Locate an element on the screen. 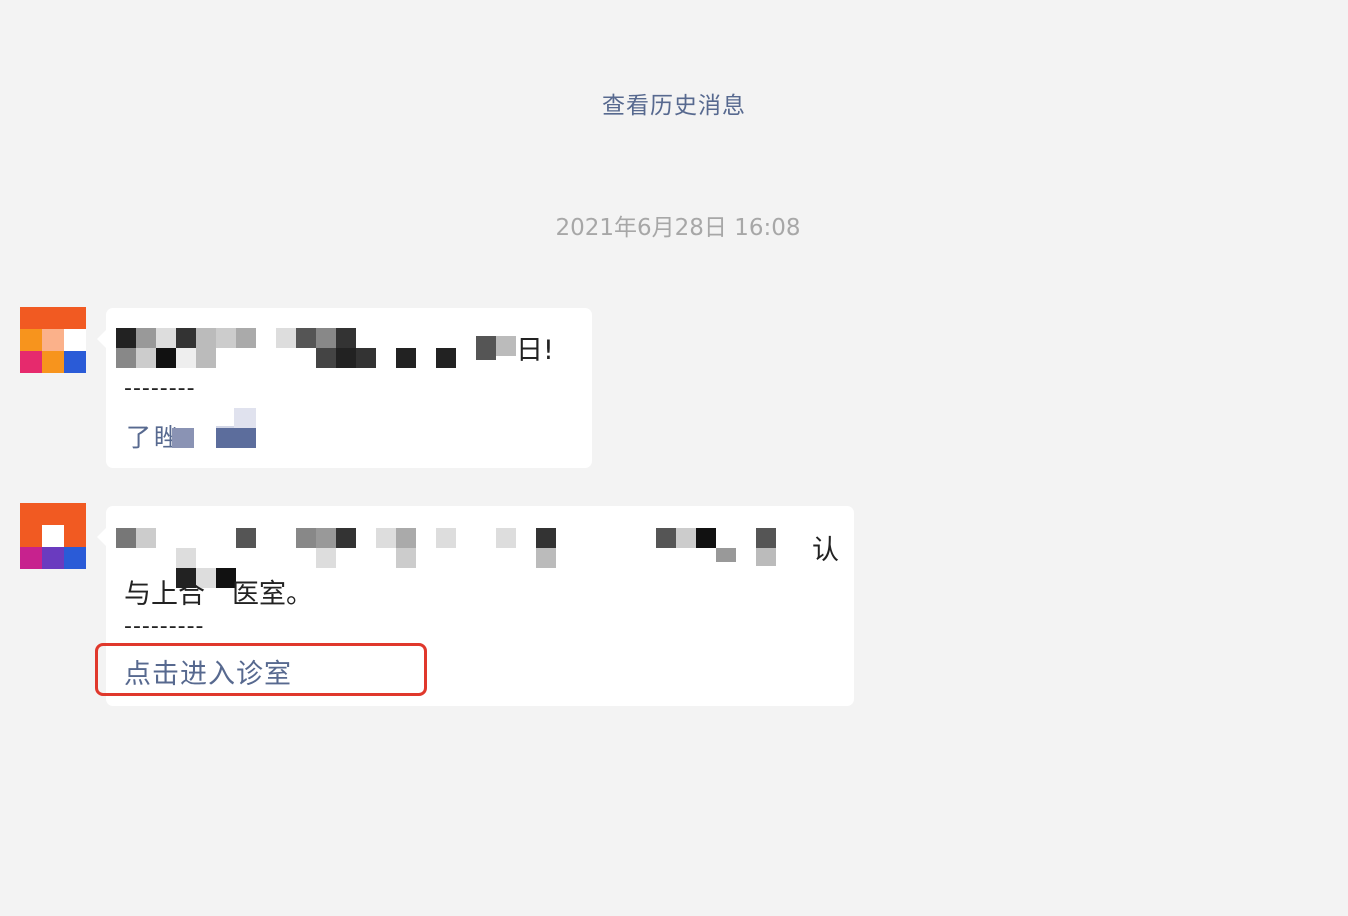 The height and width of the screenshot is (916, 1348). message-fragment: 医室。 is located at coordinates (272, 594).